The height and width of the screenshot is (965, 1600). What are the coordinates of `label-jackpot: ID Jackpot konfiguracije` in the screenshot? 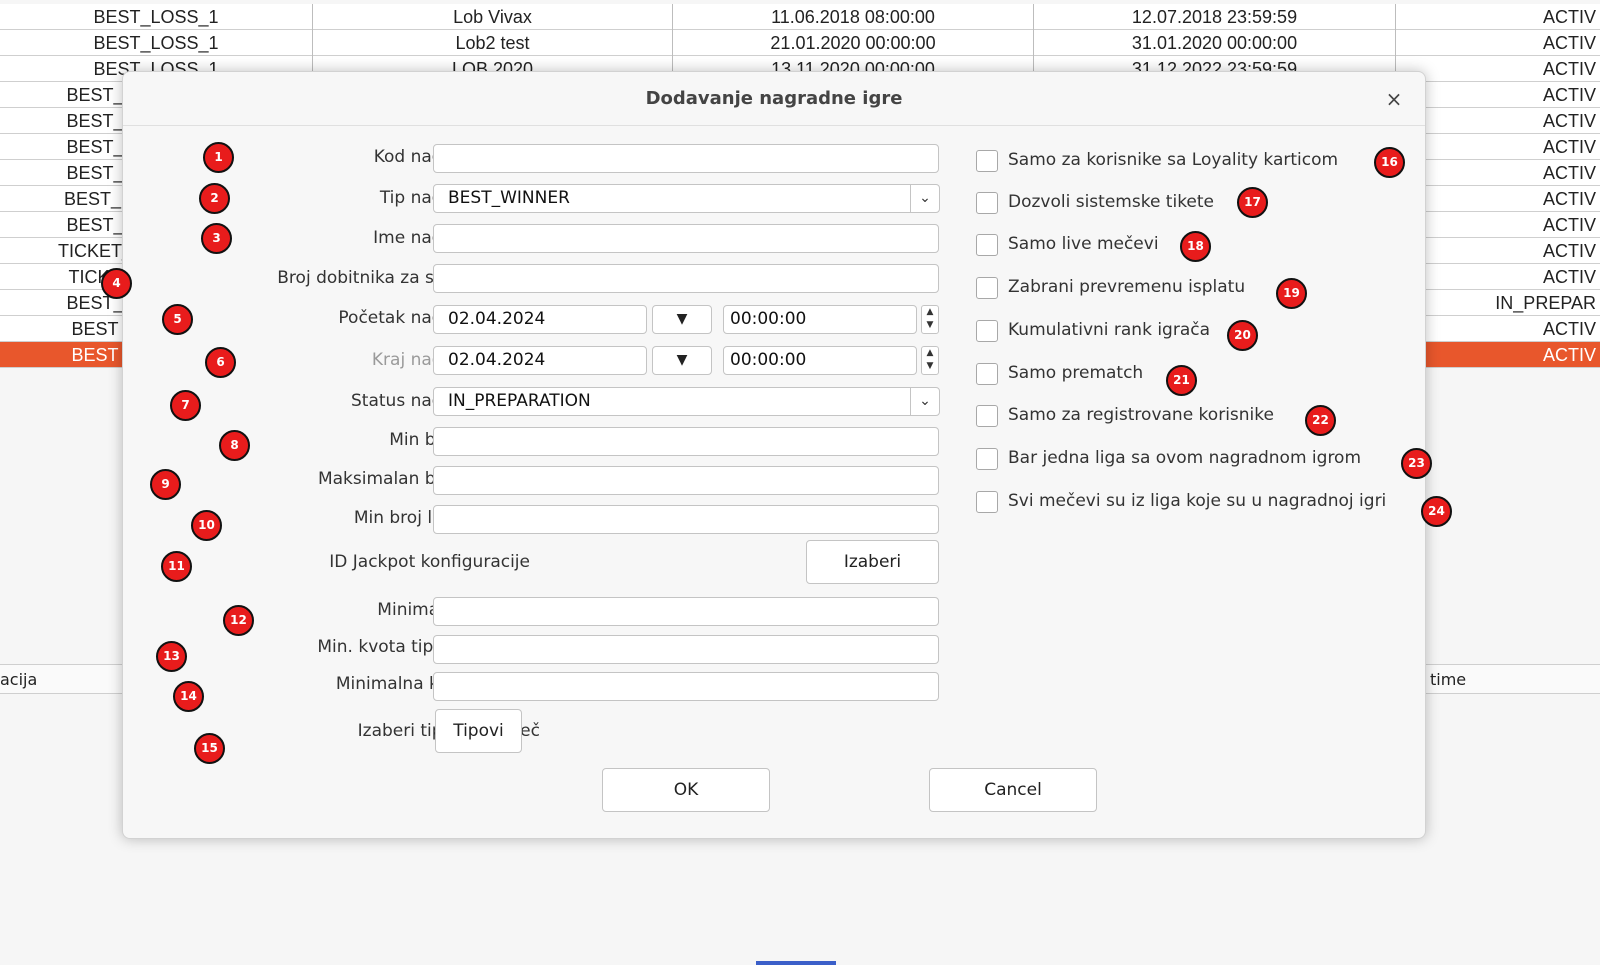 It's located at (429, 562).